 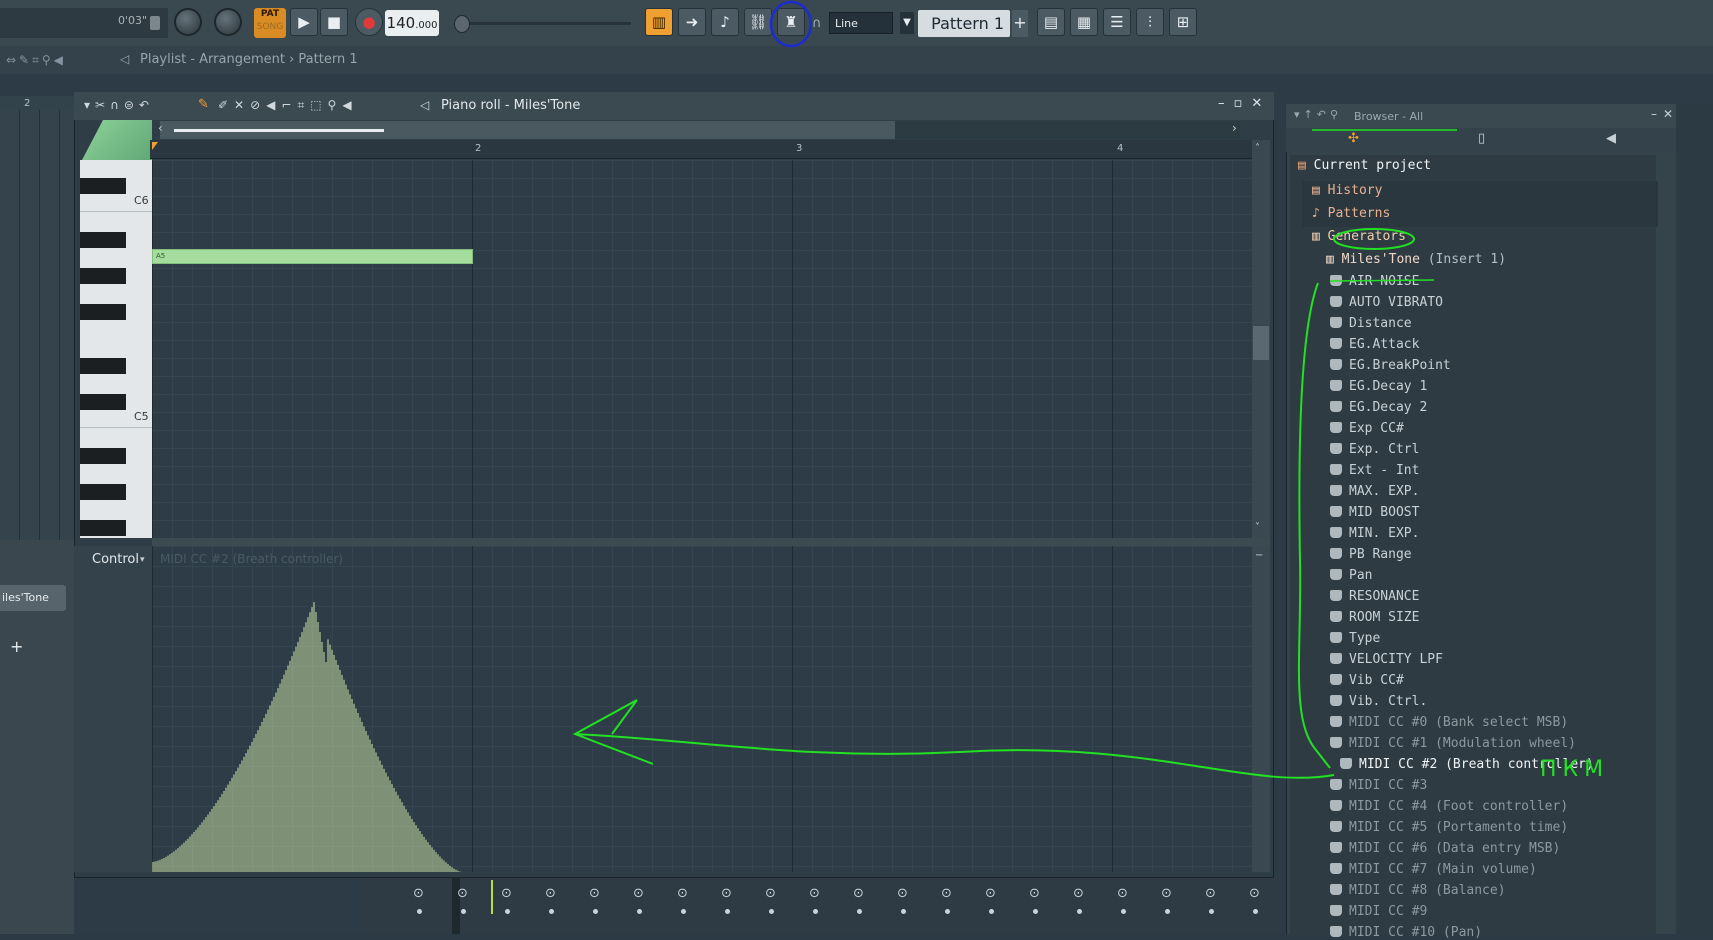 I want to click on parameter-item: AIR NOISE, so click(x=1374, y=281).